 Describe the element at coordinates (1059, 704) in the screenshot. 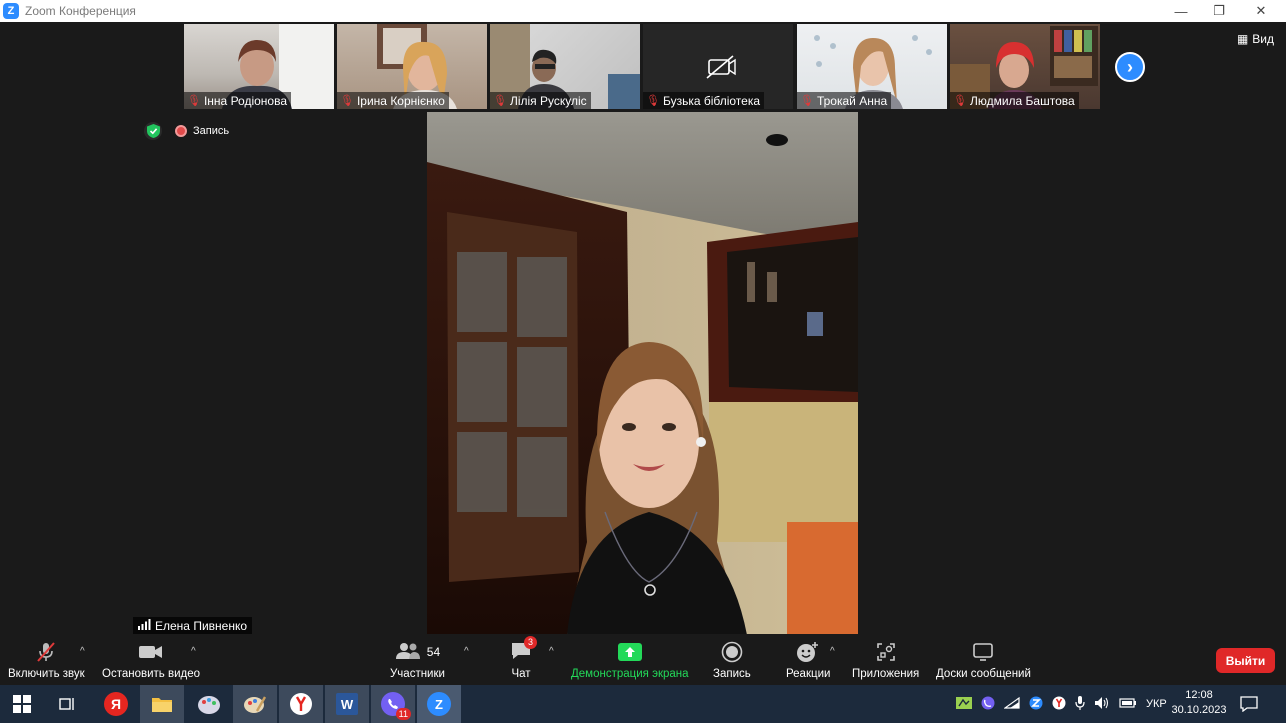

I see `tray-yandex-icon` at that location.